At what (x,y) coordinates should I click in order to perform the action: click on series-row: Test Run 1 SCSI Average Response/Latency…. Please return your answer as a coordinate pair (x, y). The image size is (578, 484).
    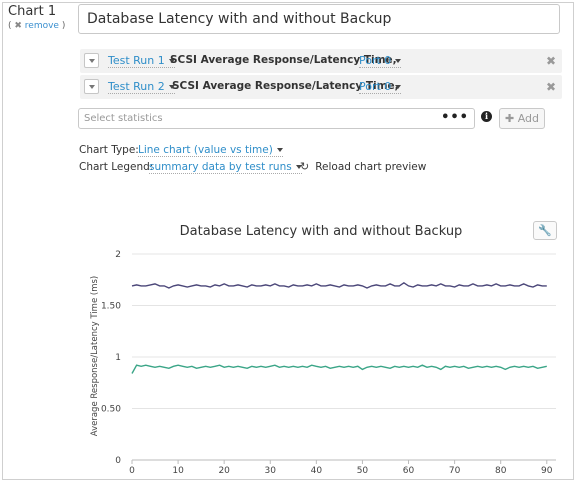
    Looking at the image, I should click on (321, 61).